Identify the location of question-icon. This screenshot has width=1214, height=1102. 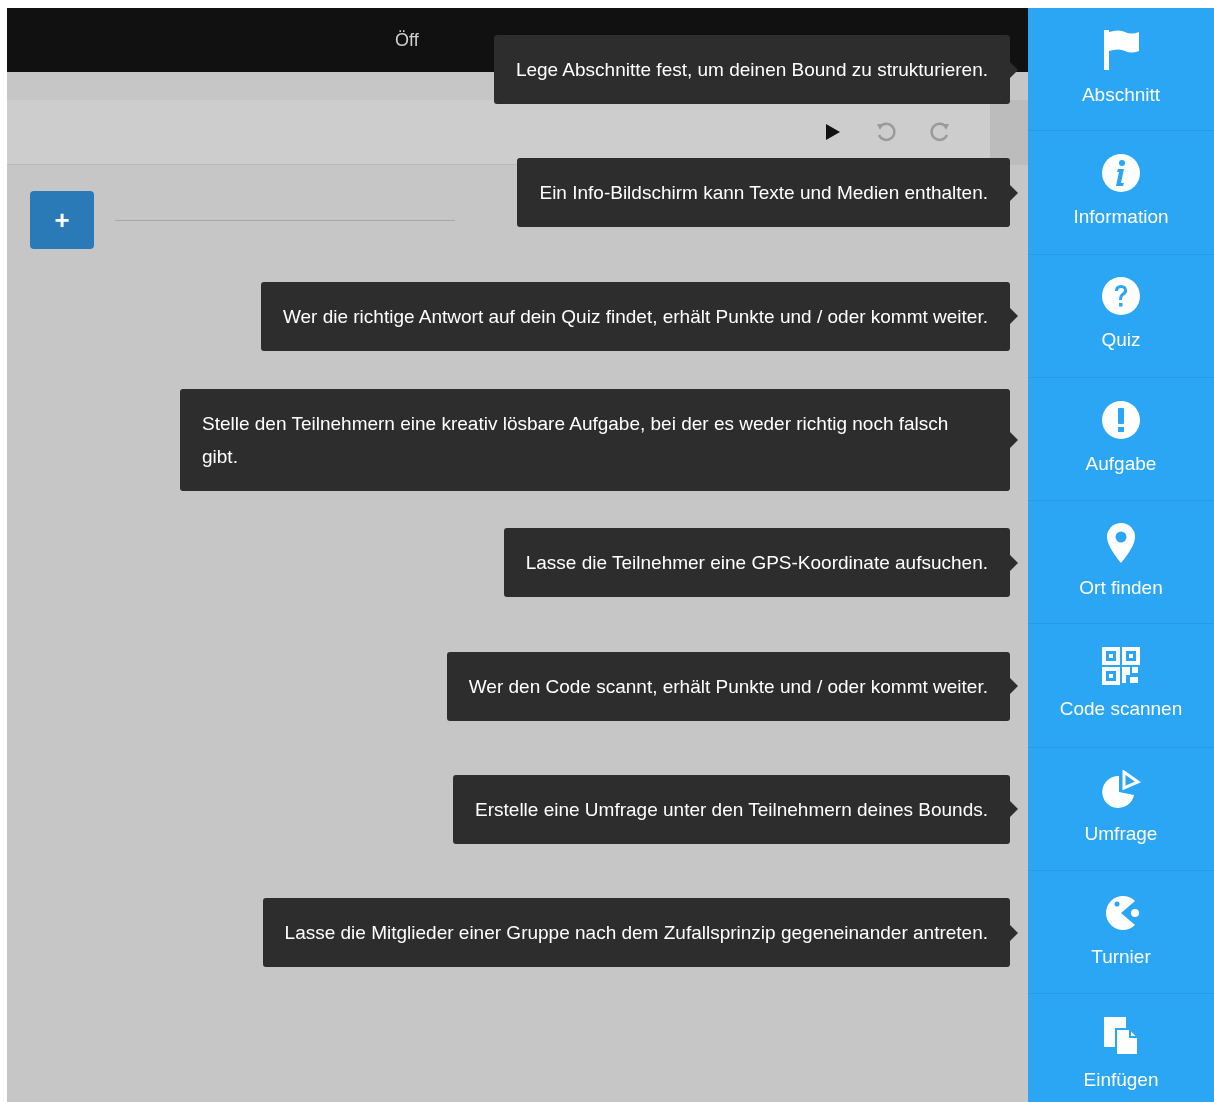
(1121, 296).